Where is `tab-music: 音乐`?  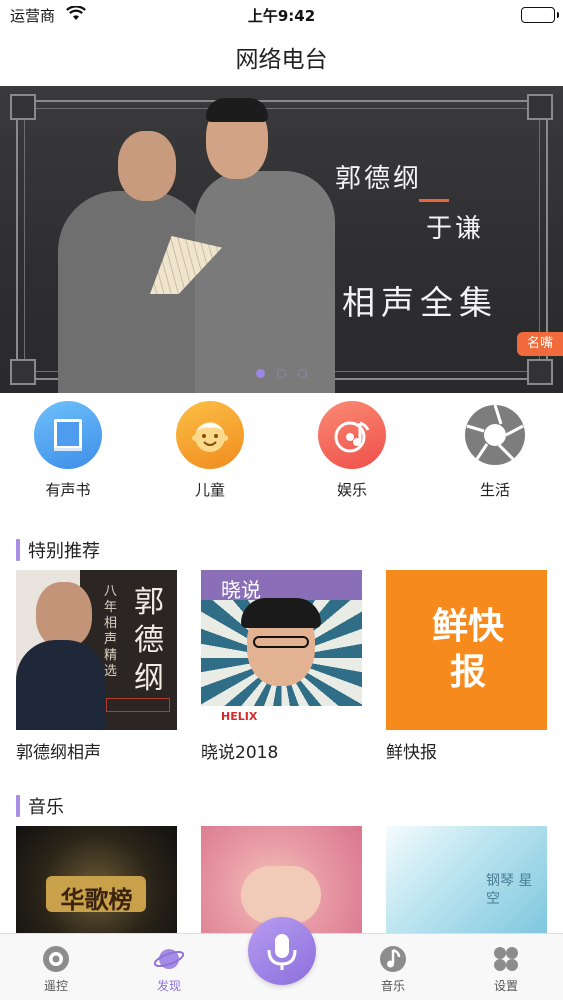
tab-music: 音乐 is located at coordinates (393, 964).